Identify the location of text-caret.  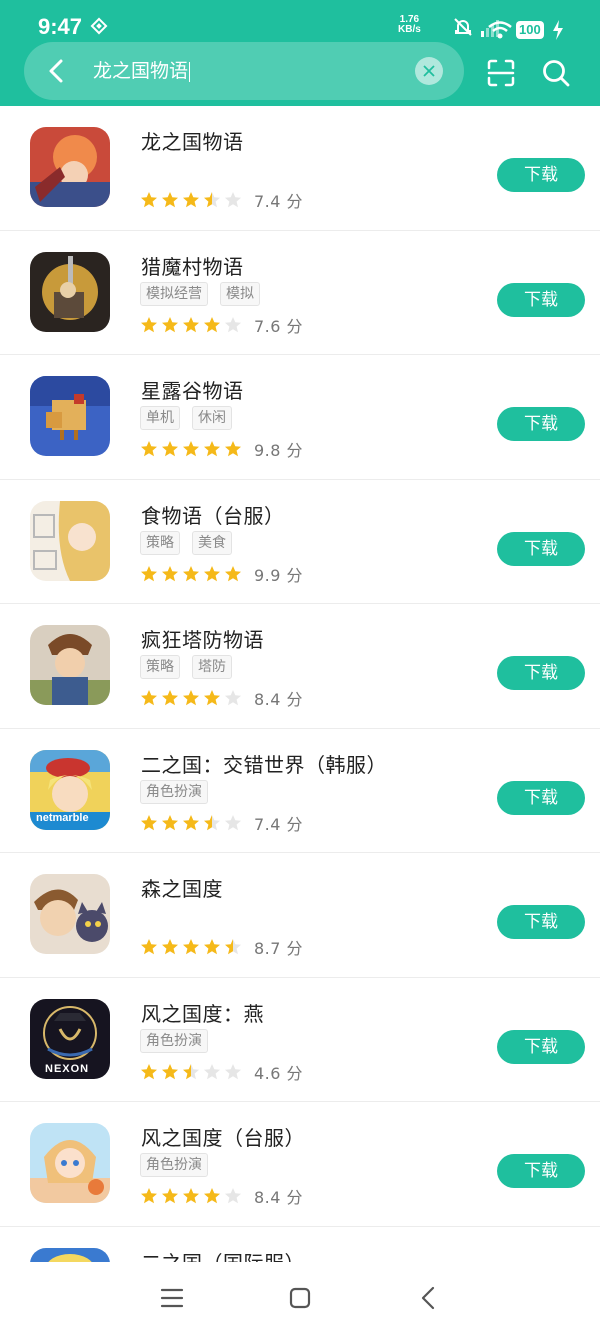
(190, 71).